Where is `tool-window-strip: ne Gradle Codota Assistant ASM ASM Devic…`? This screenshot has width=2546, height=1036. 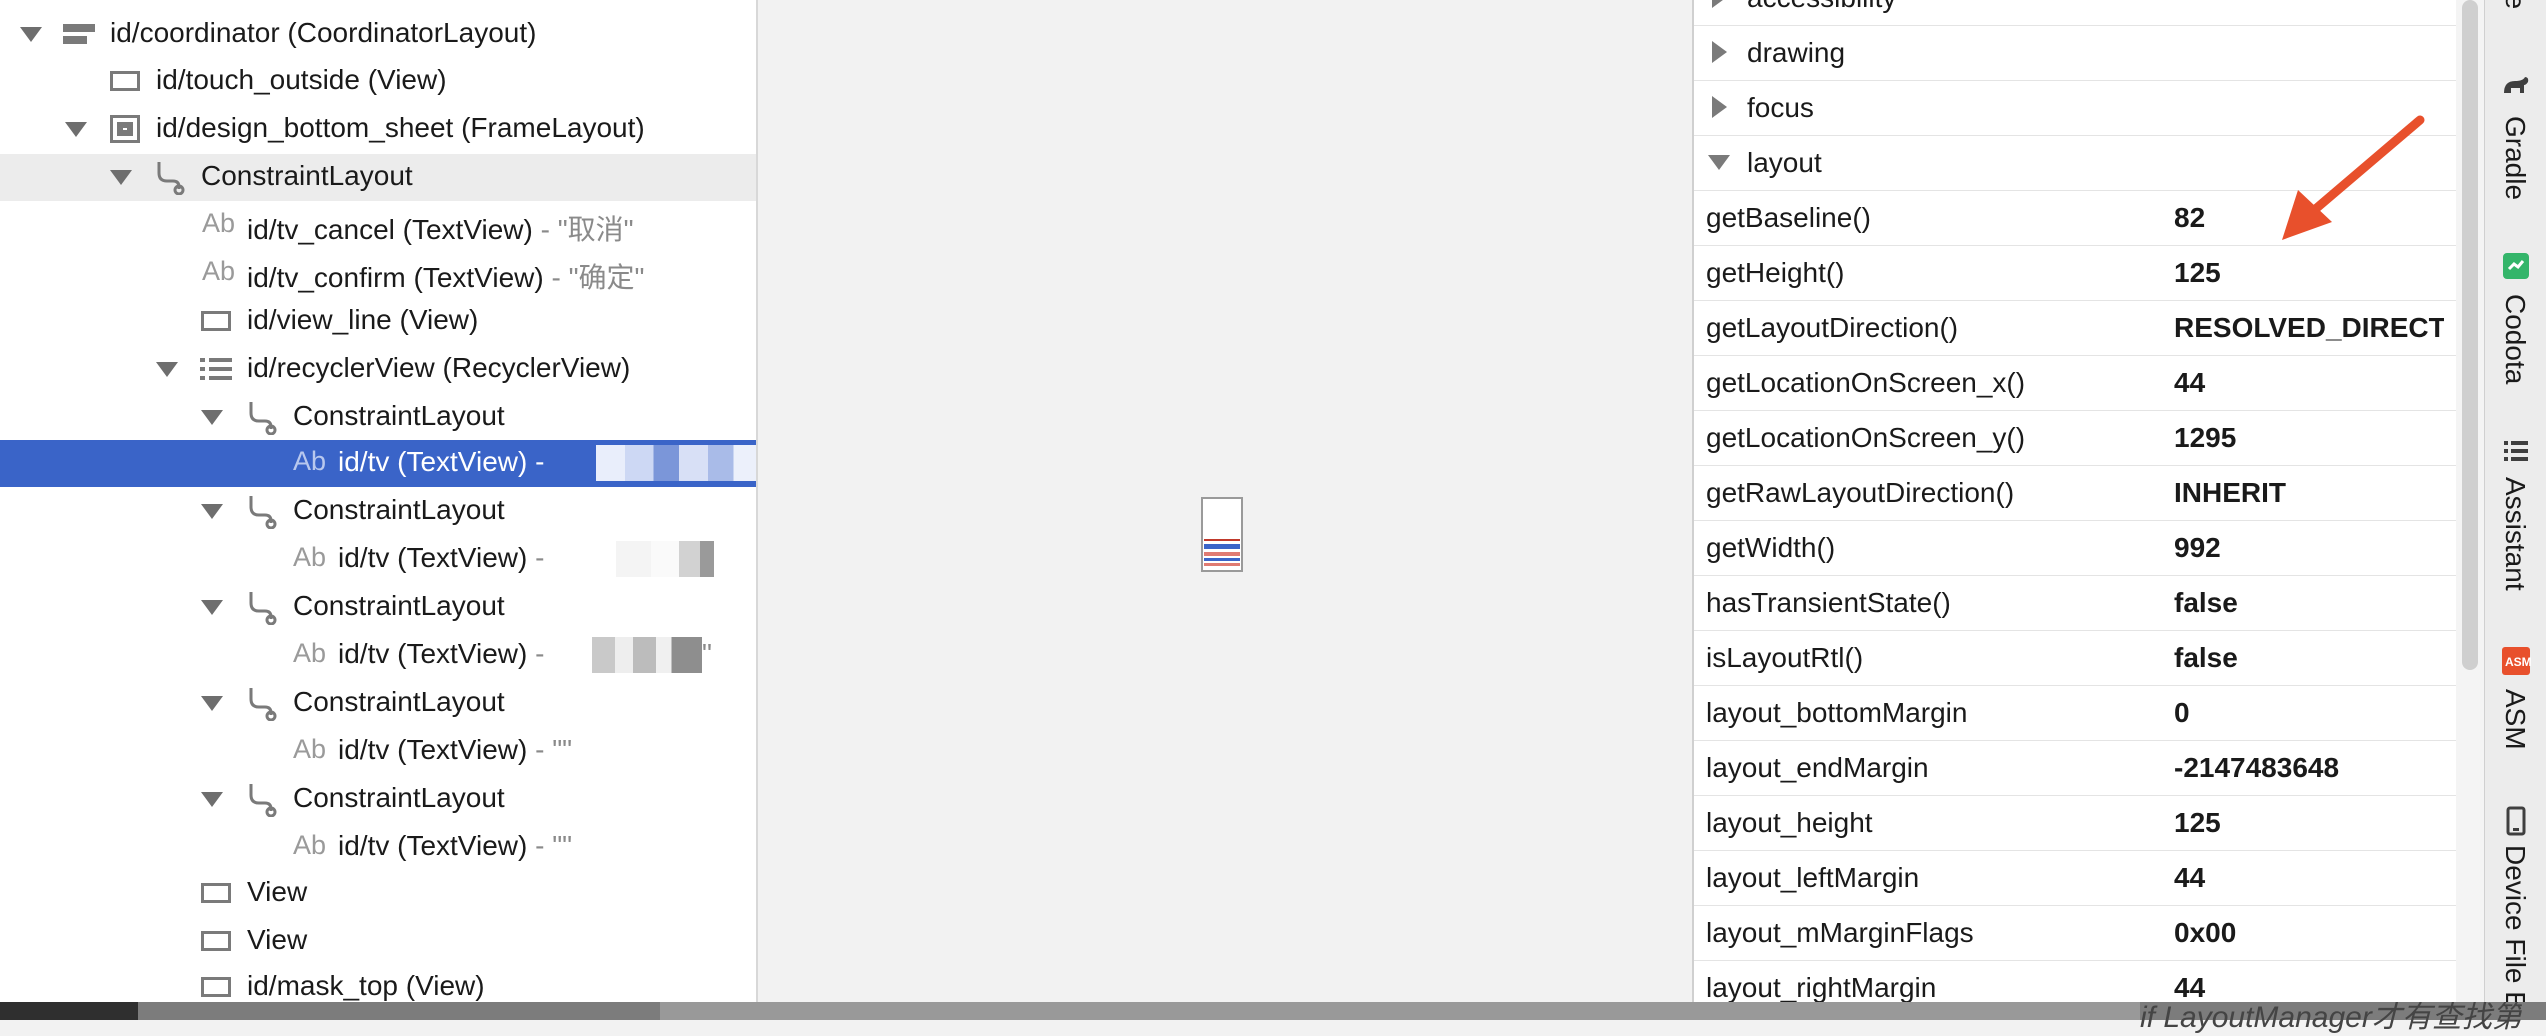
tool-window-strip: ne Gradle Codota Assistant ASM ASM Devic… is located at coordinates (2515, 505).